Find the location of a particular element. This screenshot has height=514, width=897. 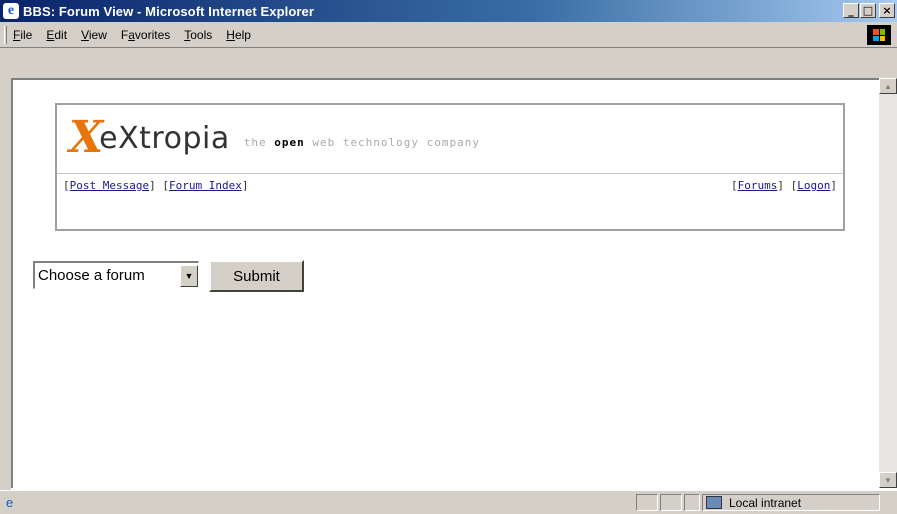

menu-view: View is located at coordinates (94, 35).